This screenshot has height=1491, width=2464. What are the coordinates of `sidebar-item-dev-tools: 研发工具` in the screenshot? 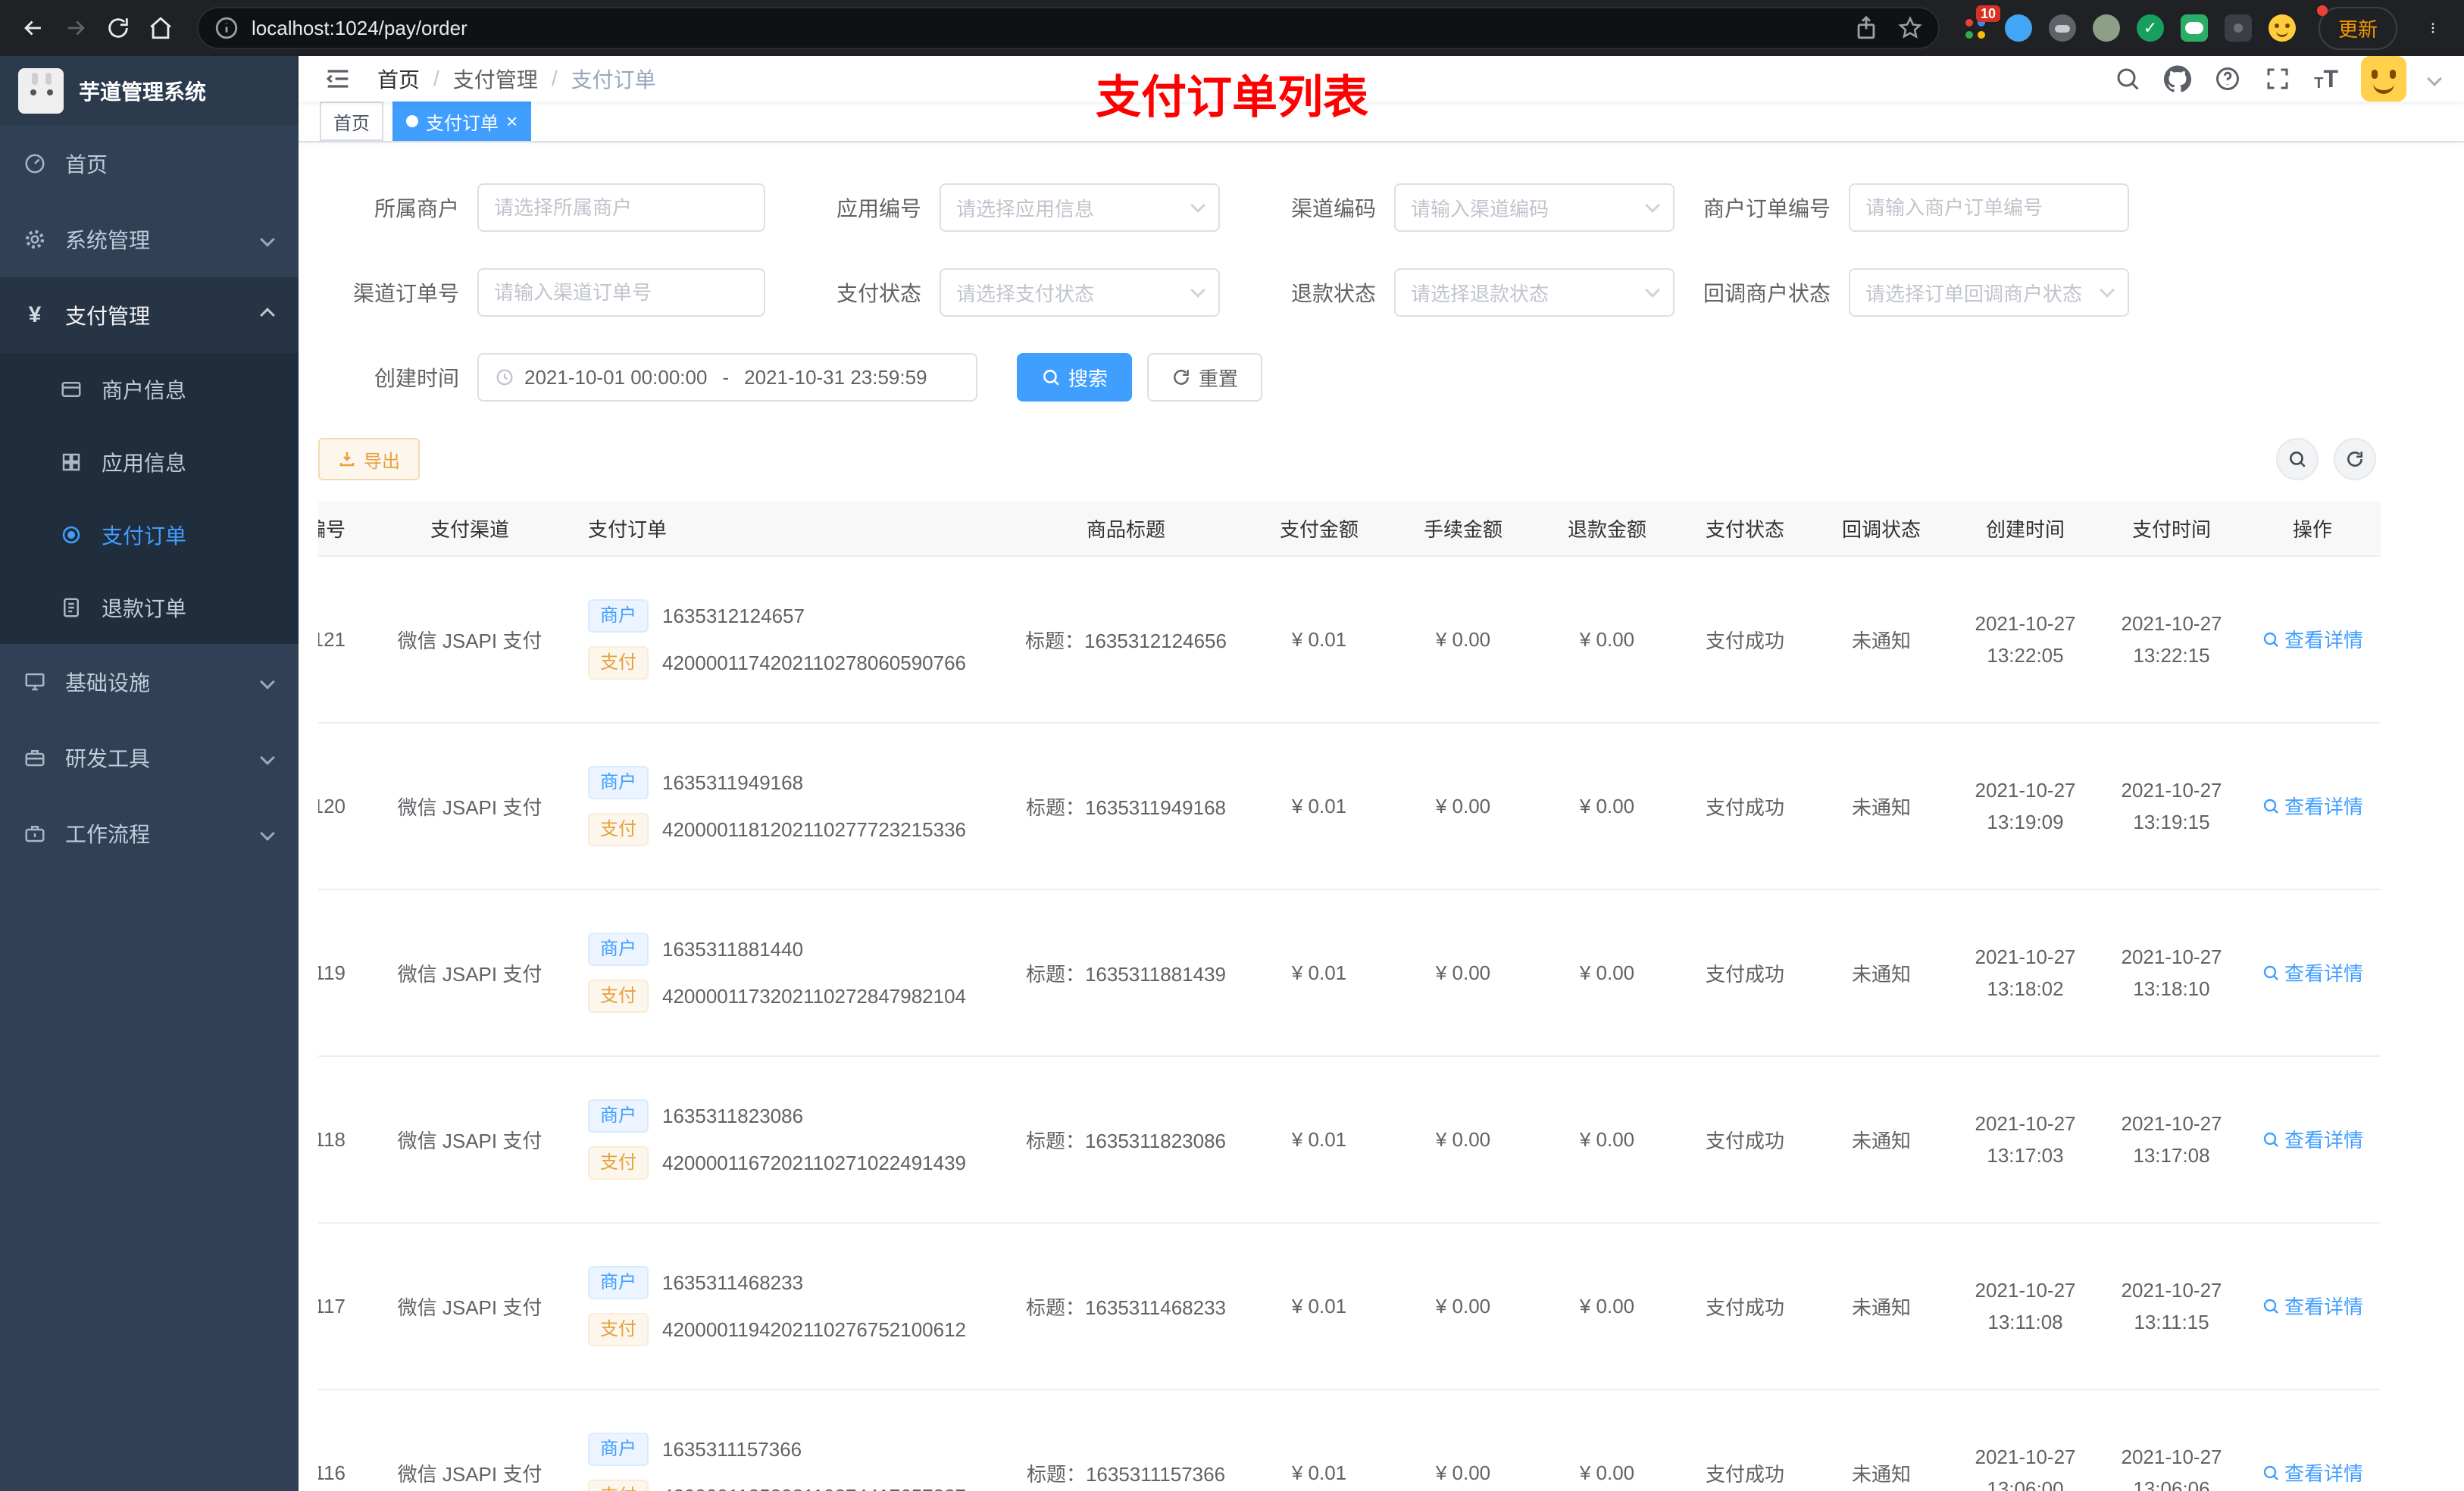 It's located at (149, 758).